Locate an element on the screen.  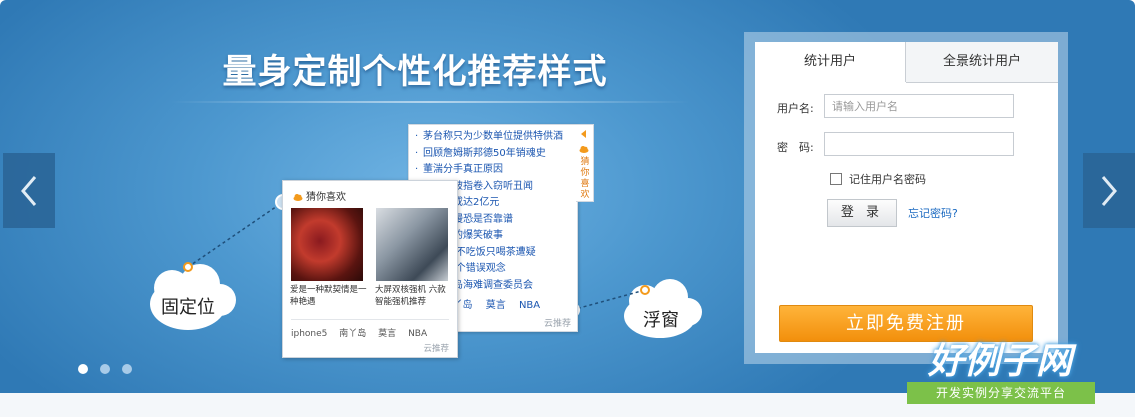
password-label: 密 码: is located at coordinates (795, 147).